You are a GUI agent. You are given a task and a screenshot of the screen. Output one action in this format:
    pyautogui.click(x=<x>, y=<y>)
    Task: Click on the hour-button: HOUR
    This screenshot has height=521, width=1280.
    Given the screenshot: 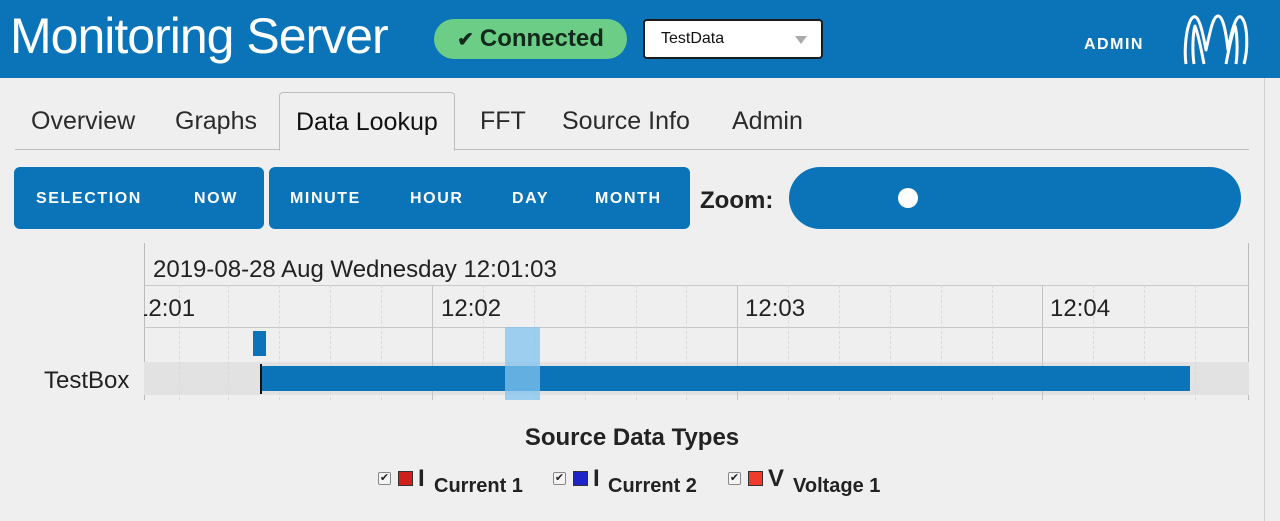 What is the action you would take?
    pyautogui.click(x=437, y=199)
    